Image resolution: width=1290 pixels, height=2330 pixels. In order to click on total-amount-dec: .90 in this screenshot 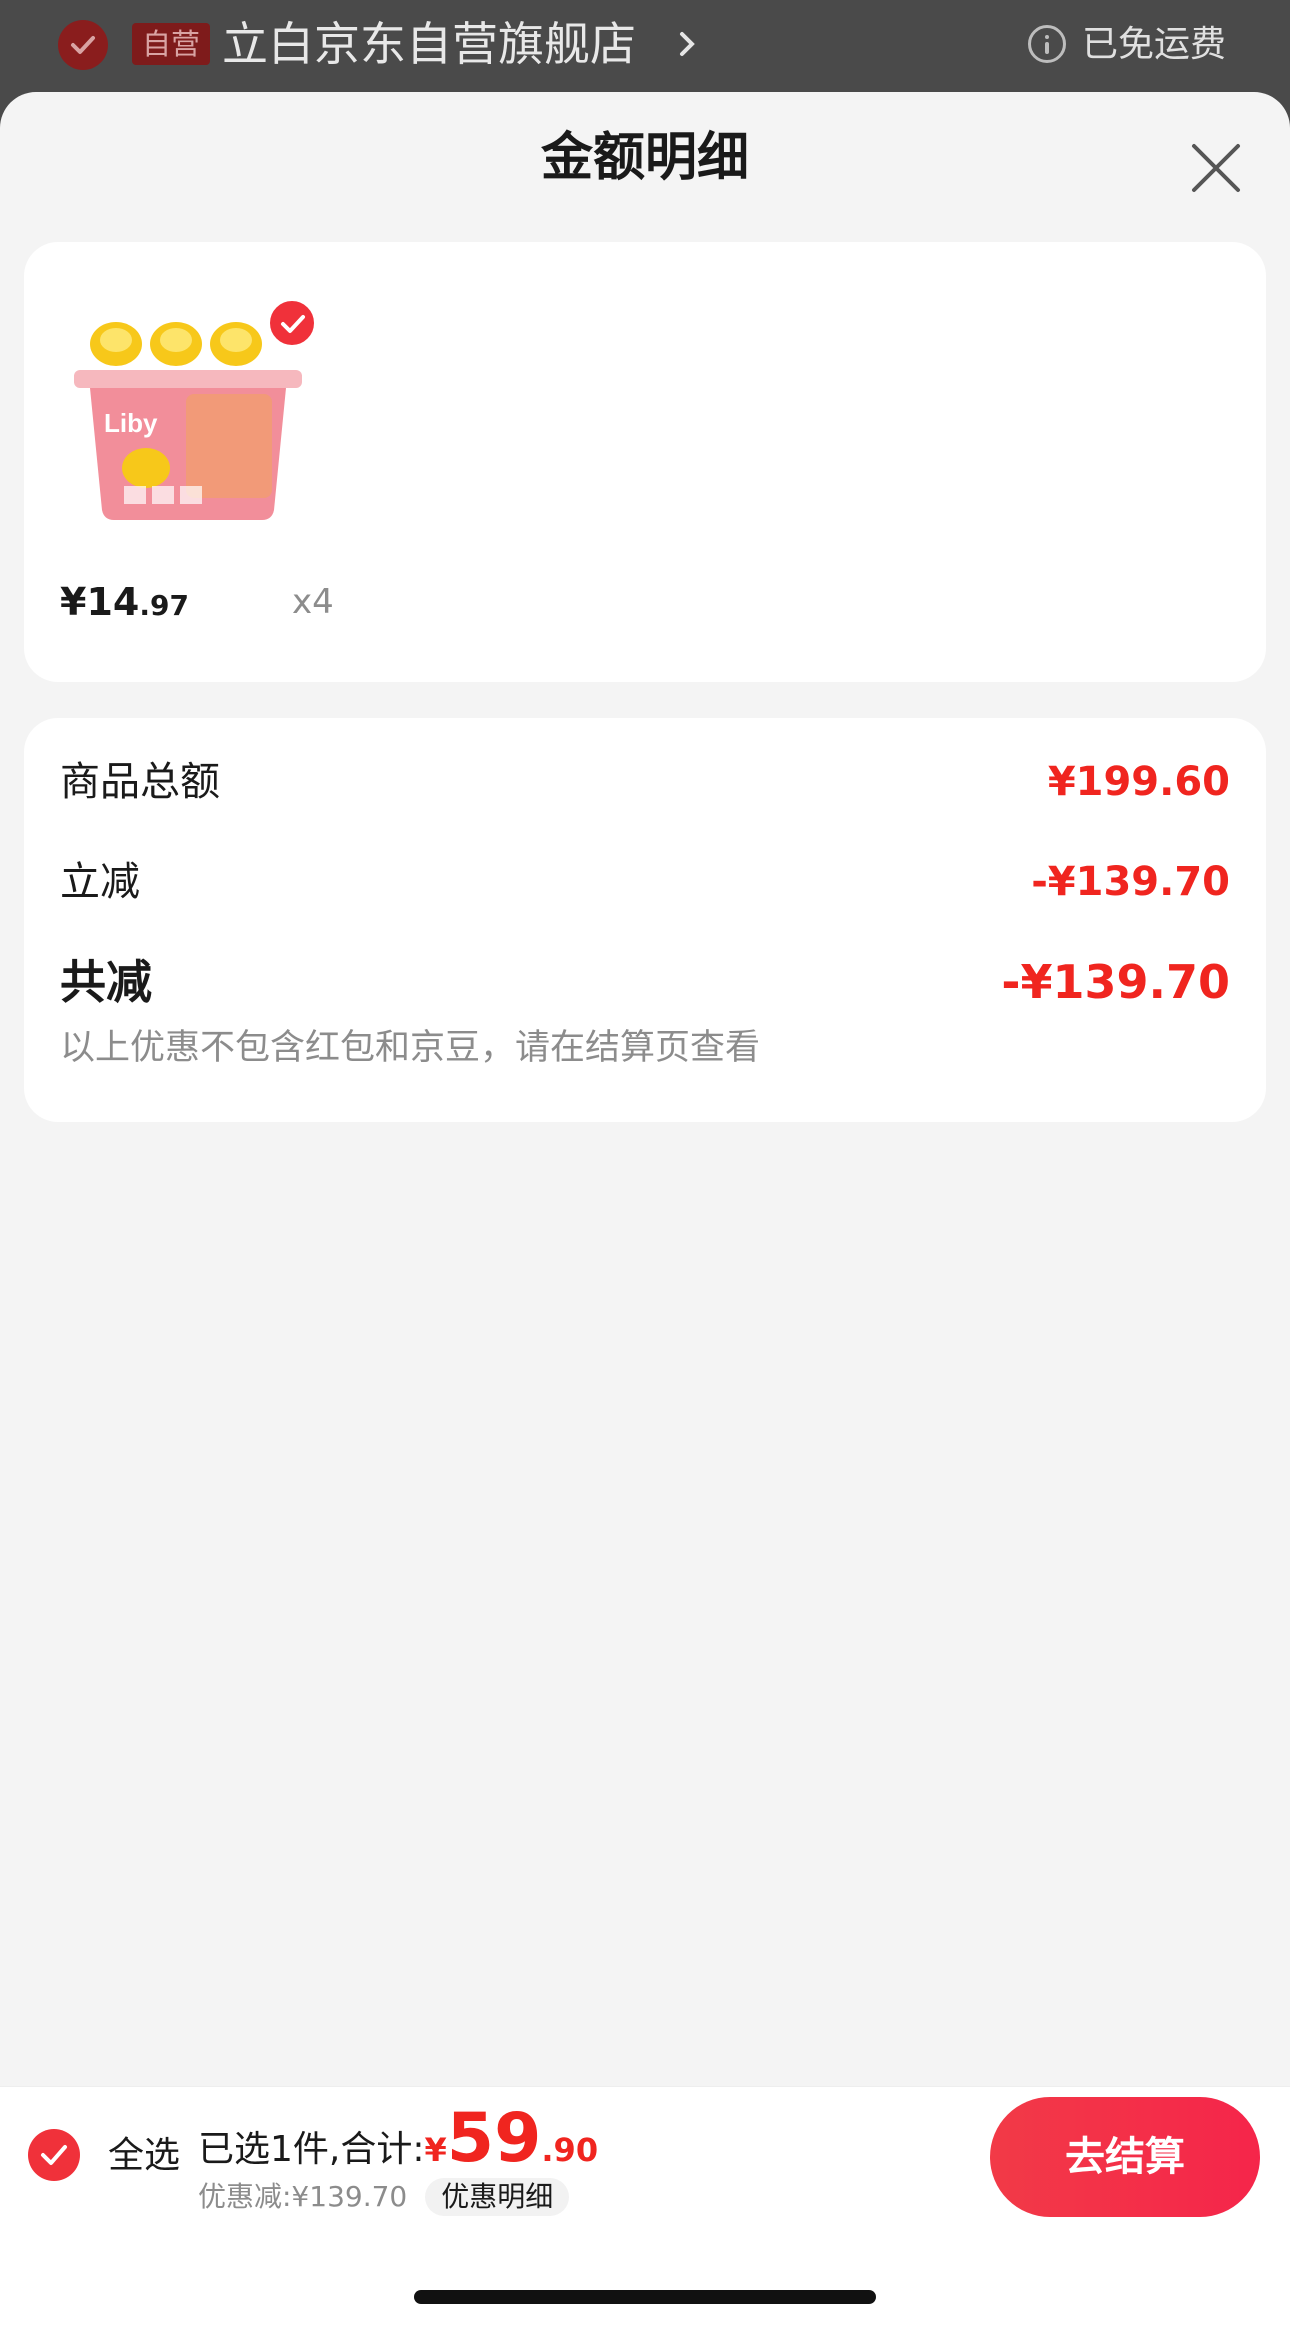, I will do `click(570, 2150)`.